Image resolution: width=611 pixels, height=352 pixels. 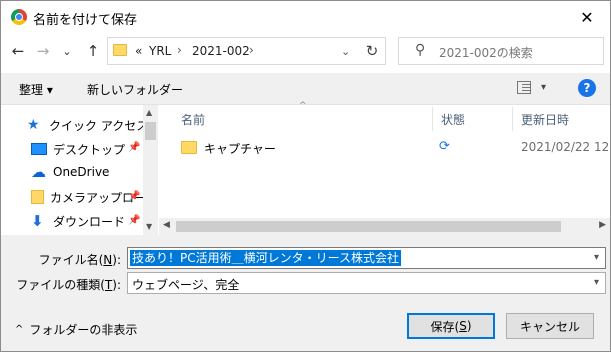 I want to click on save-button: 保存(S), so click(x=451, y=326).